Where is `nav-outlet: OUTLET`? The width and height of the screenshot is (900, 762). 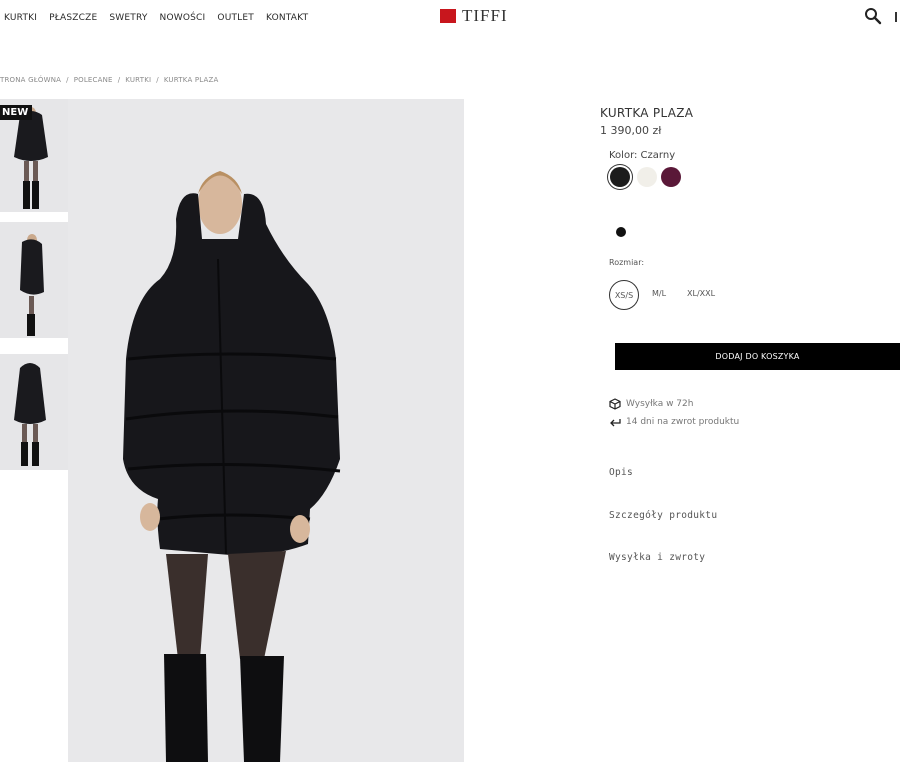 nav-outlet: OUTLET is located at coordinates (235, 18).